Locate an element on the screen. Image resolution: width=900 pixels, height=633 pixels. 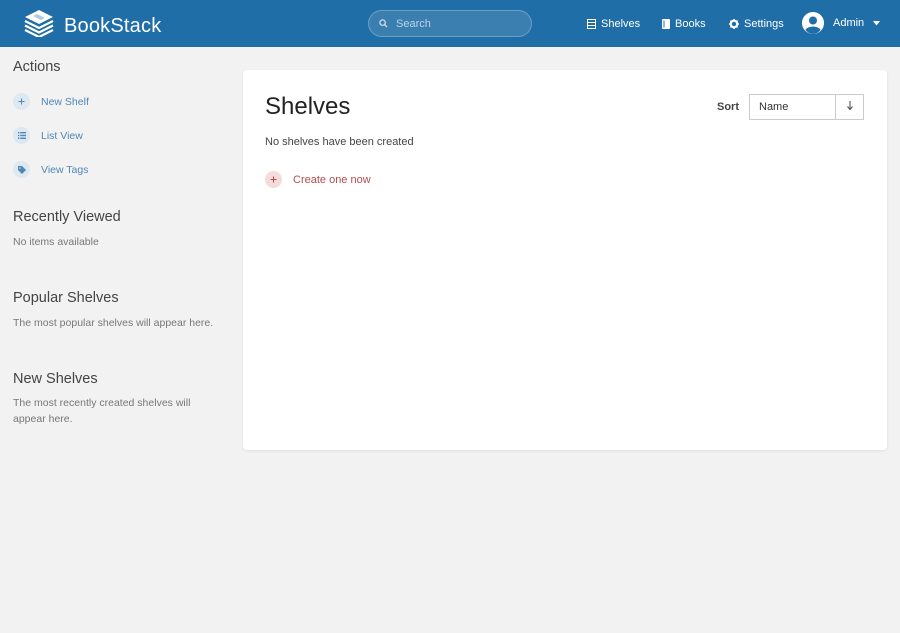
empty-state-text: No shelves have been created is located at coordinates (339, 142).